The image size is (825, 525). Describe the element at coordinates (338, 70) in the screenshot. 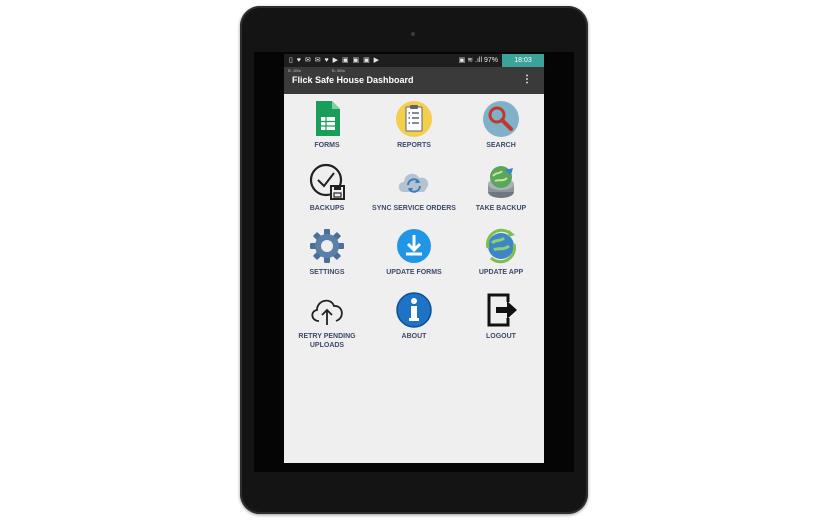

I see `speed-down: B: 0B/s` at that location.